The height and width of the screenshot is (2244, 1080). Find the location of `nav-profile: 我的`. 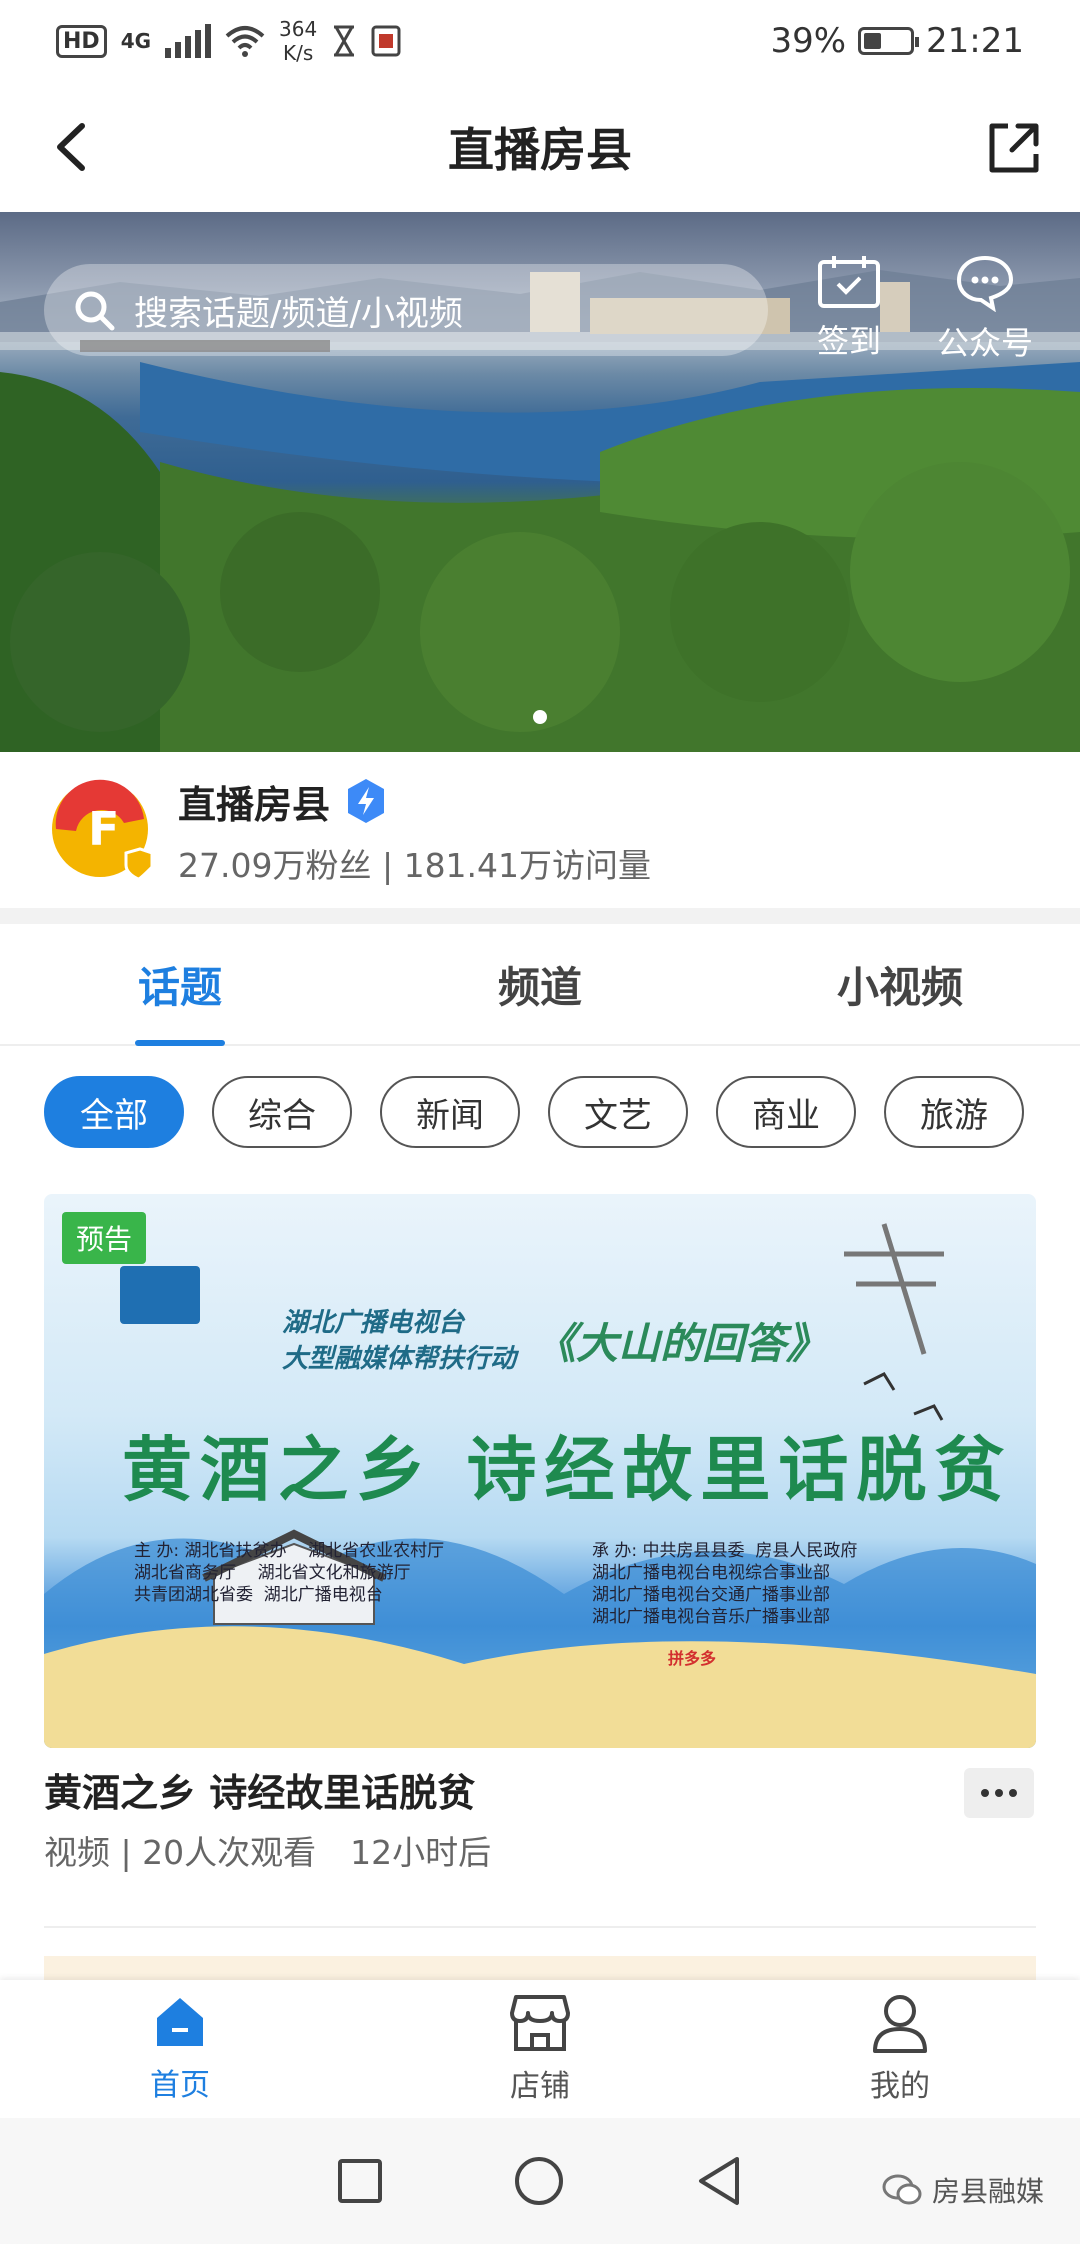

nav-profile: 我的 is located at coordinates (900, 2049).